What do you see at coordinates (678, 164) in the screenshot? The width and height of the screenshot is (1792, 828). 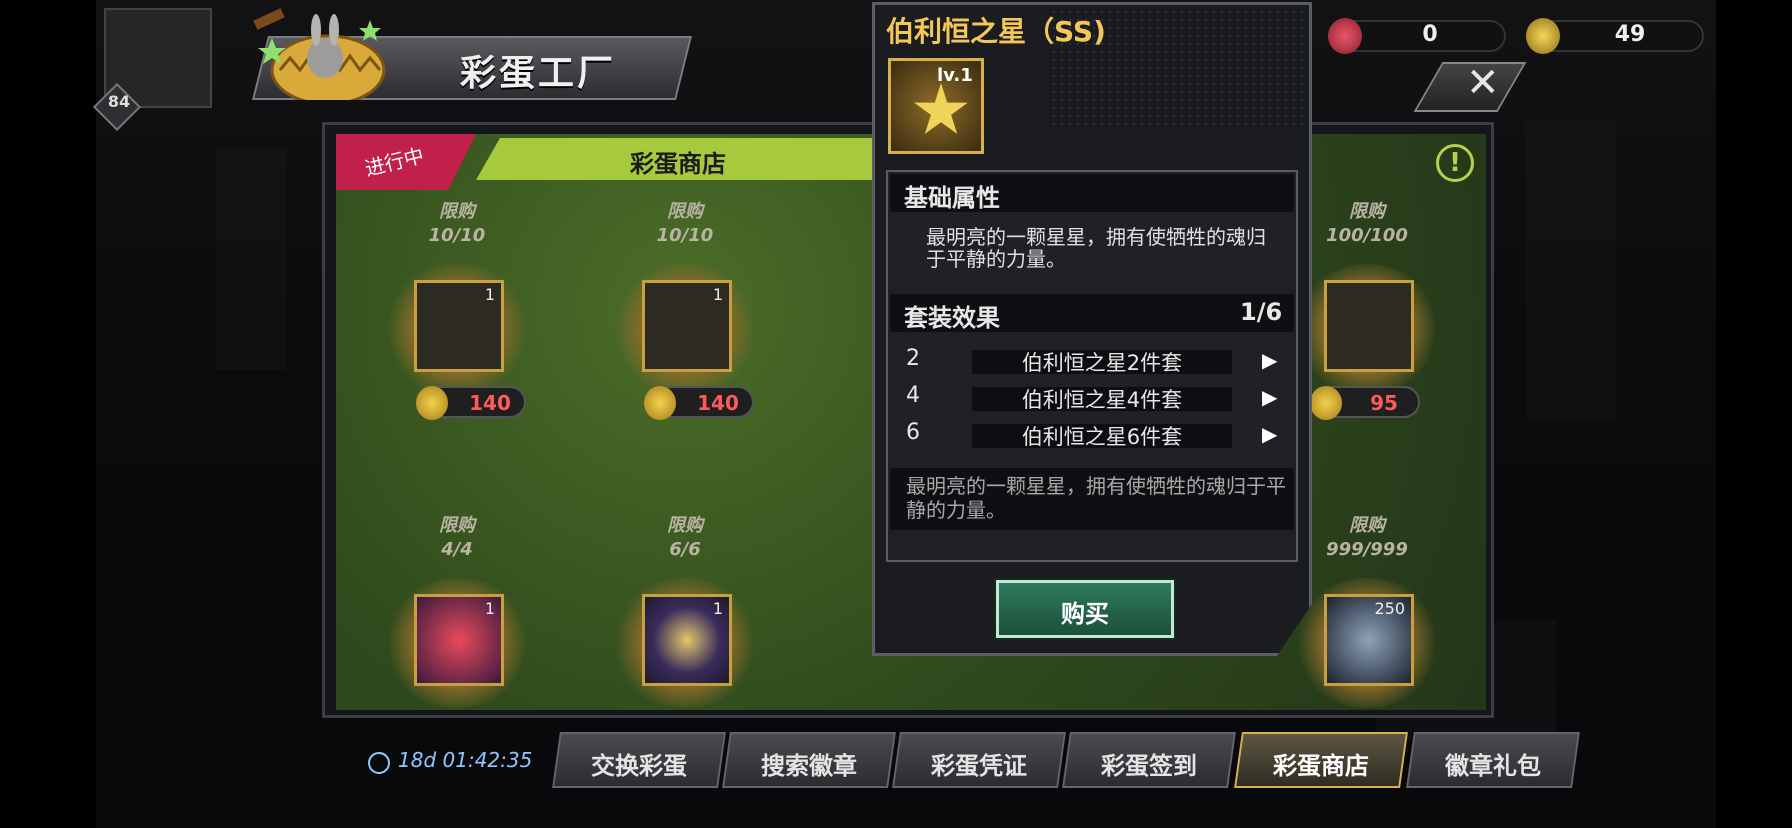 I see `shop-title: 彩蛋商店` at bounding box center [678, 164].